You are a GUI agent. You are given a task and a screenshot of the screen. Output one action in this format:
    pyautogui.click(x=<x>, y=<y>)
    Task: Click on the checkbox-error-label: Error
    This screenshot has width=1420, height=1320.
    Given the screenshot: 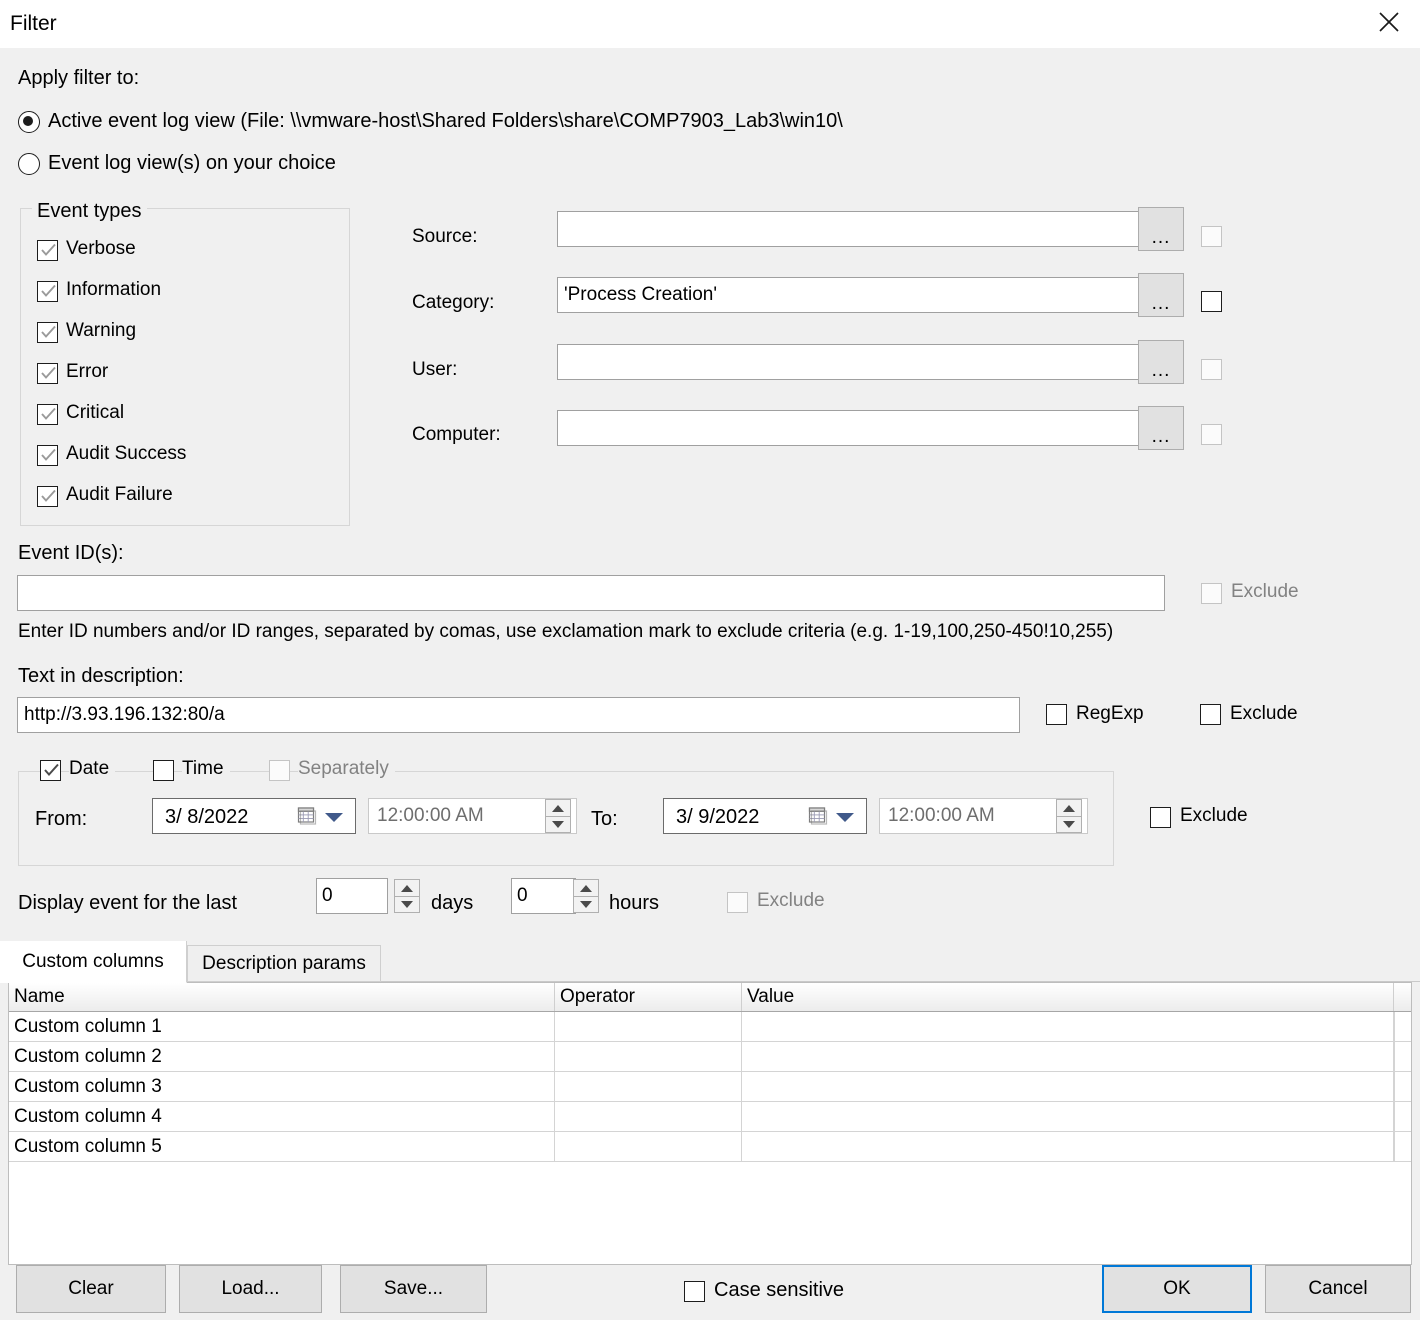 What is the action you would take?
    pyautogui.click(x=87, y=371)
    